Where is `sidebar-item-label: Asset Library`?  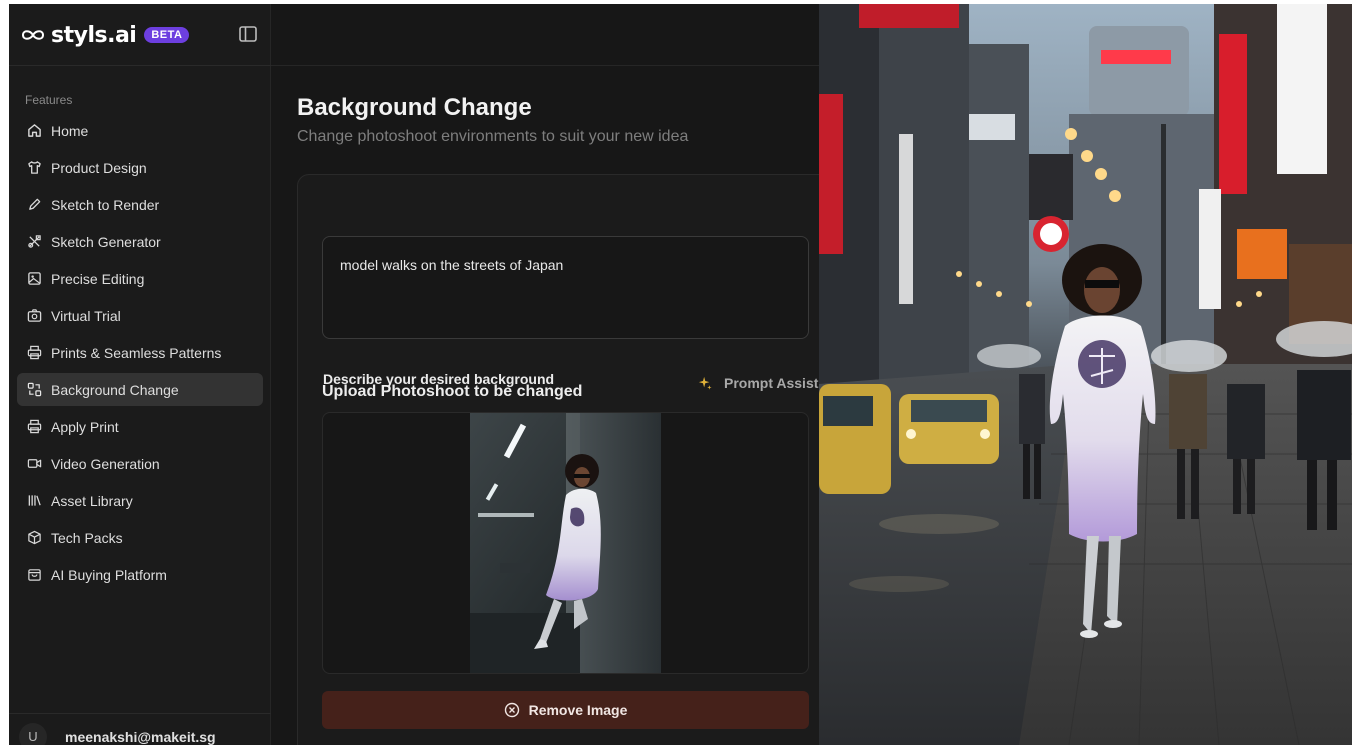
sidebar-item-label: Asset Library is located at coordinates (92, 500).